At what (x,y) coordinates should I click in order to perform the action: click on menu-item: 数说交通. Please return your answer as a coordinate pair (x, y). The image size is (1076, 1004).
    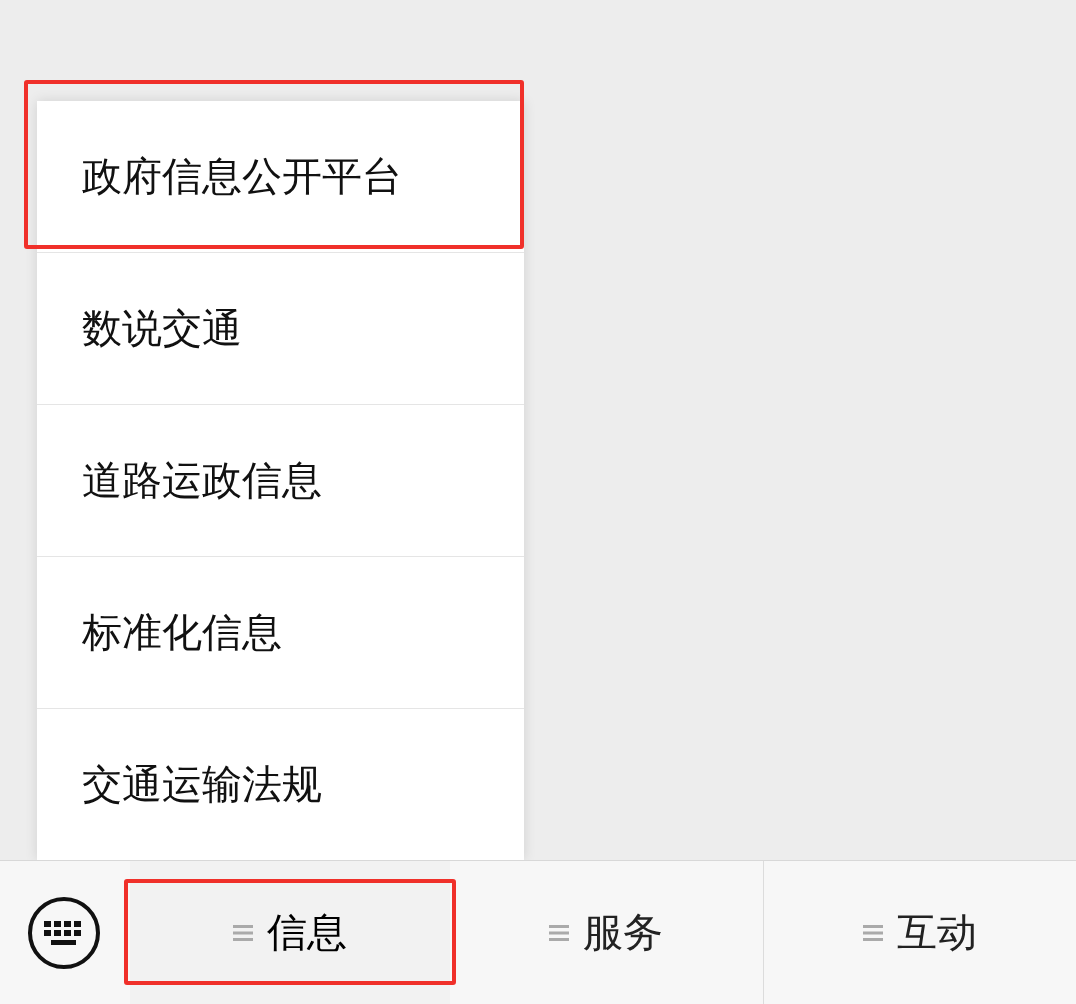
    Looking at the image, I should click on (280, 328).